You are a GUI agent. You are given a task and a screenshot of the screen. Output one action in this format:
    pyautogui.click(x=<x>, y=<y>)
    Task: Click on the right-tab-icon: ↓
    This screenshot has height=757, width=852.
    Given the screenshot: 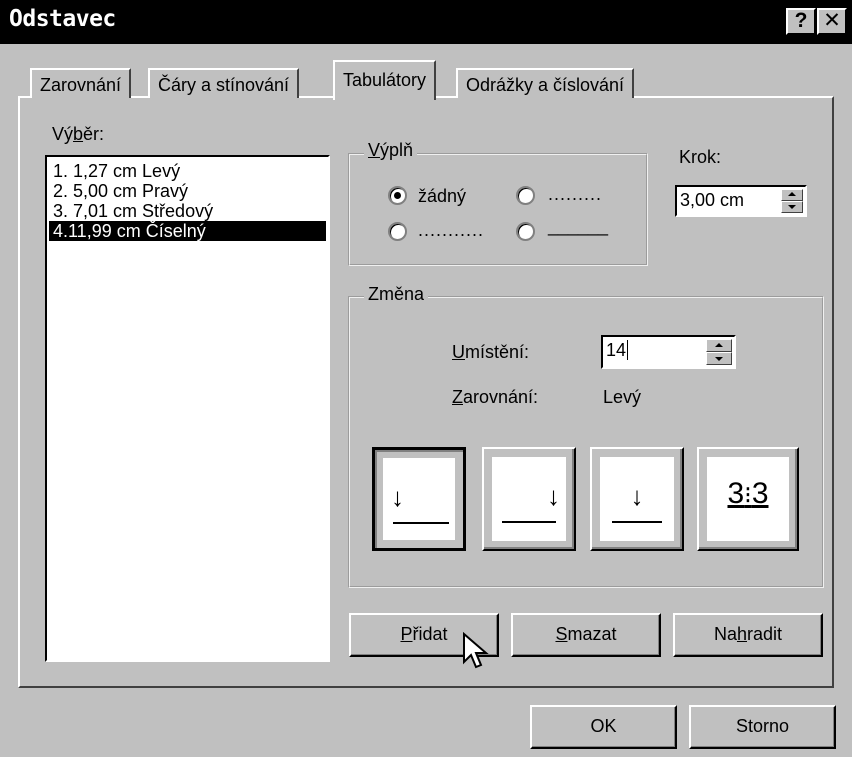 What is the action you would take?
    pyautogui.click(x=529, y=499)
    